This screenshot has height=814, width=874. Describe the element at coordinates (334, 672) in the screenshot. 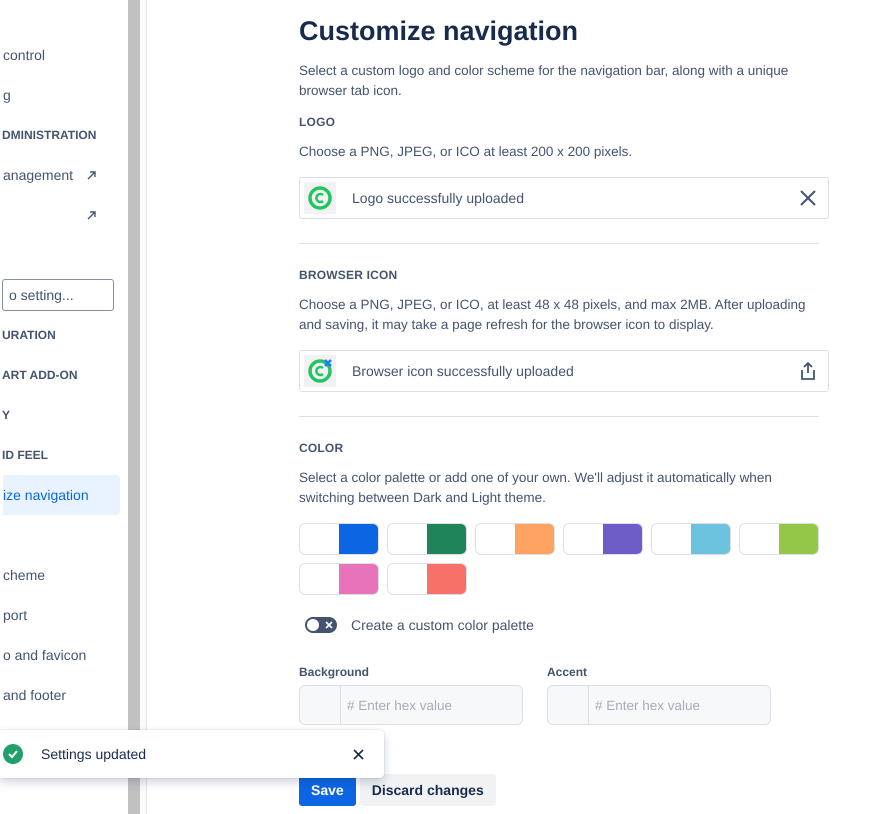

I see `field-label: Background` at that location.